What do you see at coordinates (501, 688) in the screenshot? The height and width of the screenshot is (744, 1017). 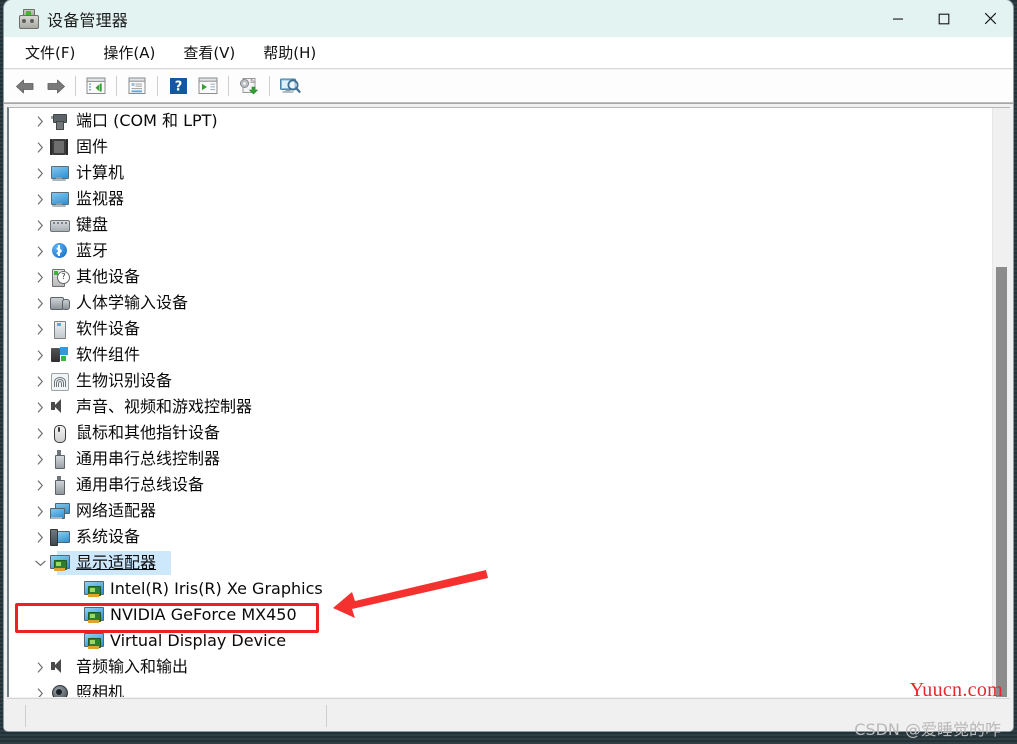 I see `tree-item: 照相机` at bounding box center [501, 688].